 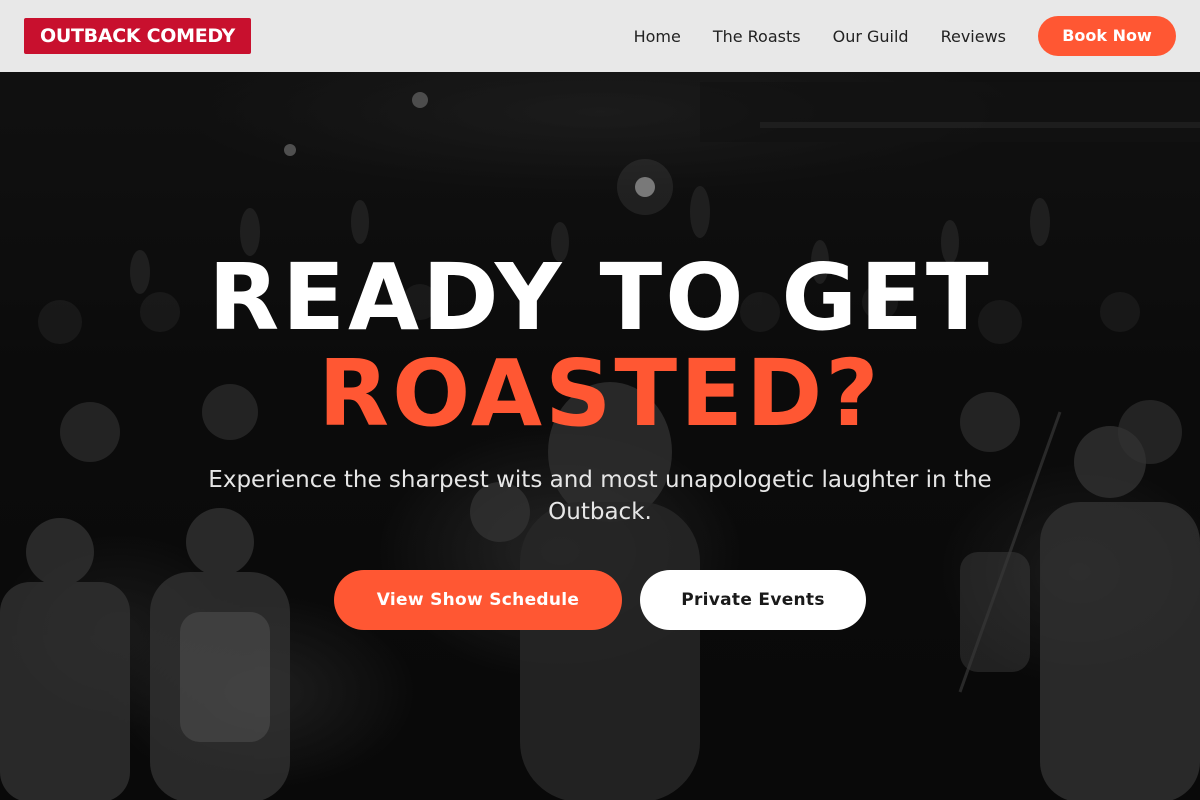 I want to click on hero-headline-line-1: READY TO GET, so click(x=600, y=297).